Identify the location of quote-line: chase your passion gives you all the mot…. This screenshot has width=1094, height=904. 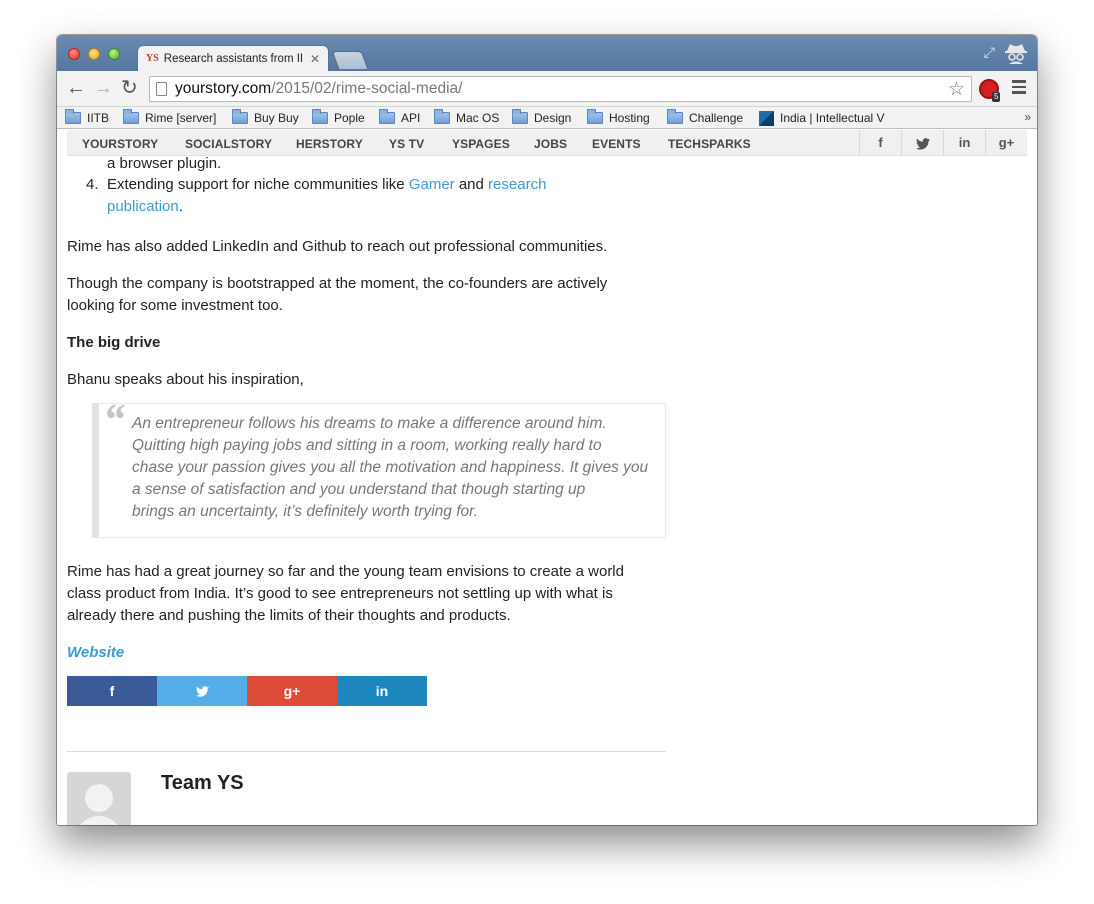
(390, 467).